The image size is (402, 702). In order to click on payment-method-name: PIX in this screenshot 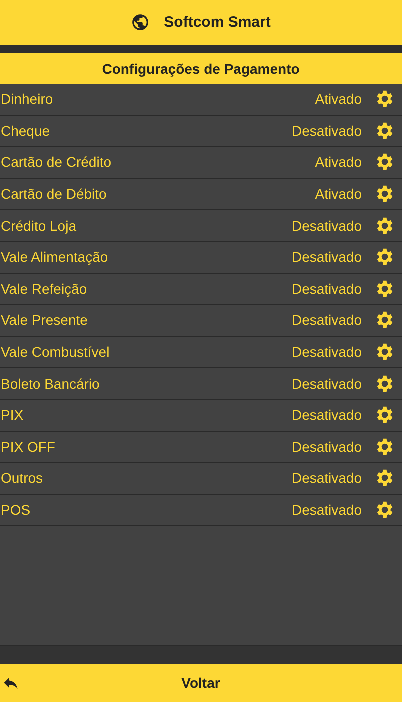, I will do `click(13, 415)`.